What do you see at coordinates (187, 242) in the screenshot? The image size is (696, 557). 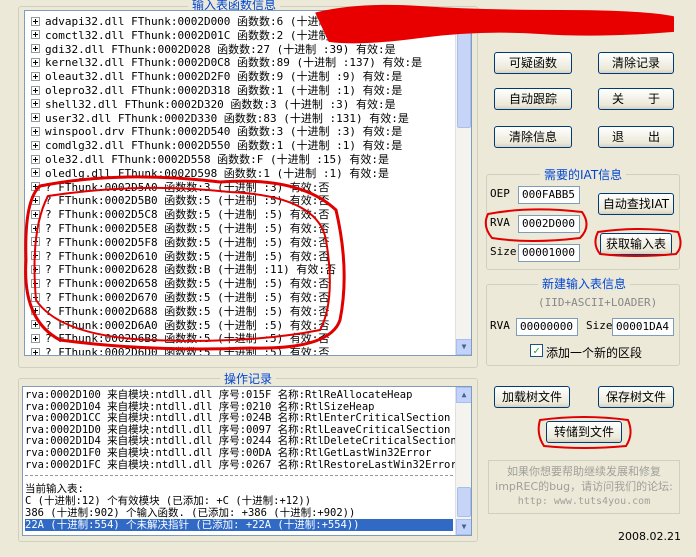 I see `tree-row-label: ? FThunk:0002D5F8 函数数:5 (十进制 :5) 有效:否` at bounding box center [187, 242].